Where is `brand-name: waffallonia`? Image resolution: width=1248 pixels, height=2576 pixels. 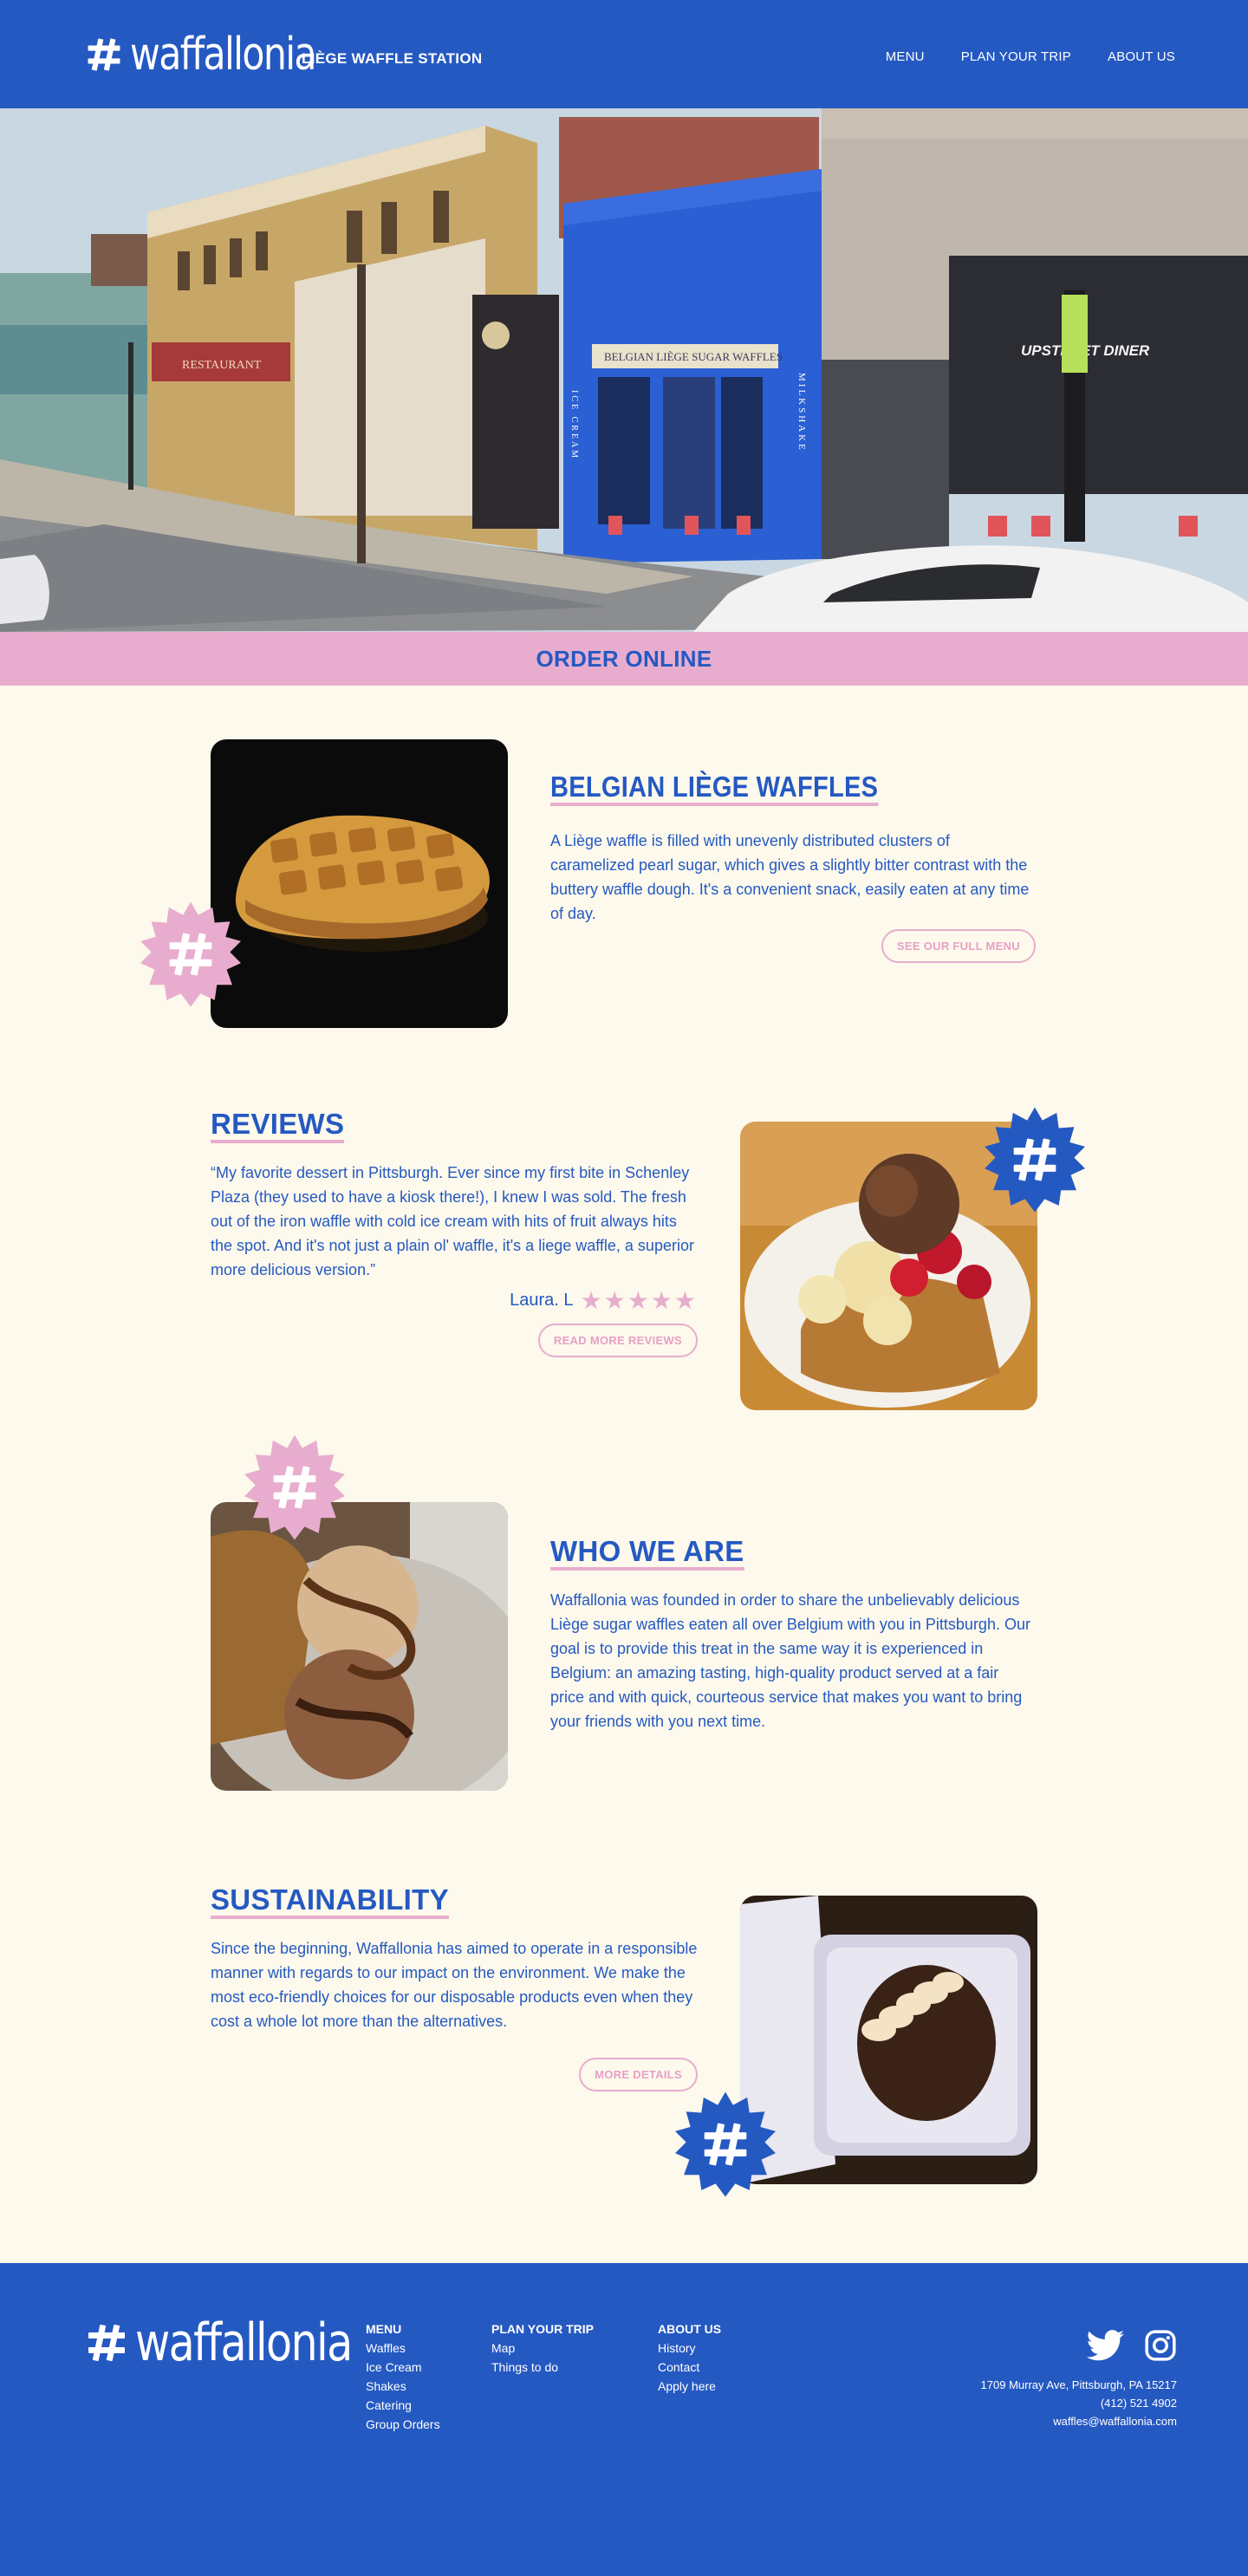
brand-name: waffallonia is located at coordinates (223, 54).